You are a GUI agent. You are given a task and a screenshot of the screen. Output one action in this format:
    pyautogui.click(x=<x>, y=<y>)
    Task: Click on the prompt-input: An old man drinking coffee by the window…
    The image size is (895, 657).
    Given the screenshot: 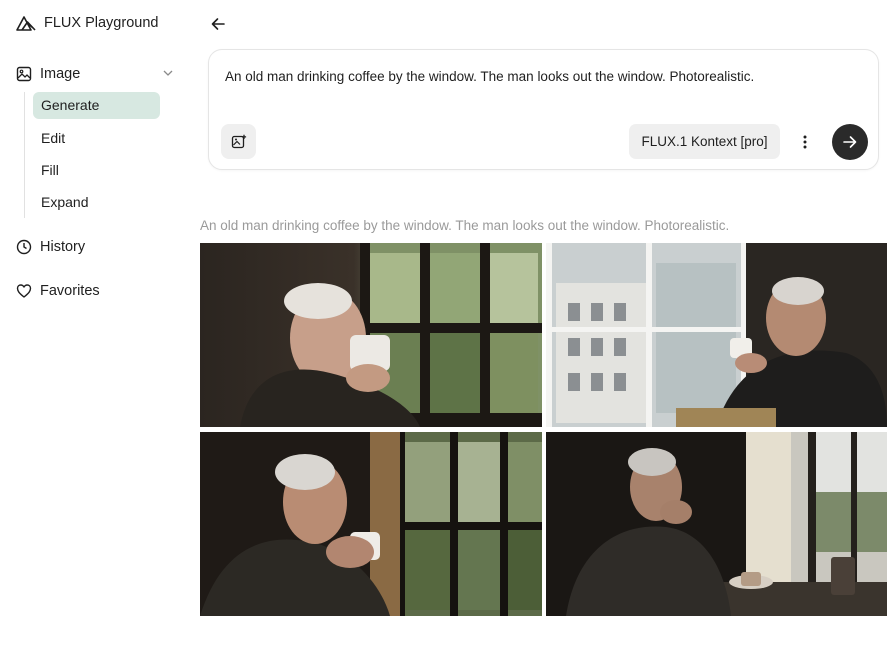 What is the action you would take?
    pyautogui.click(x=489, y=76)
    